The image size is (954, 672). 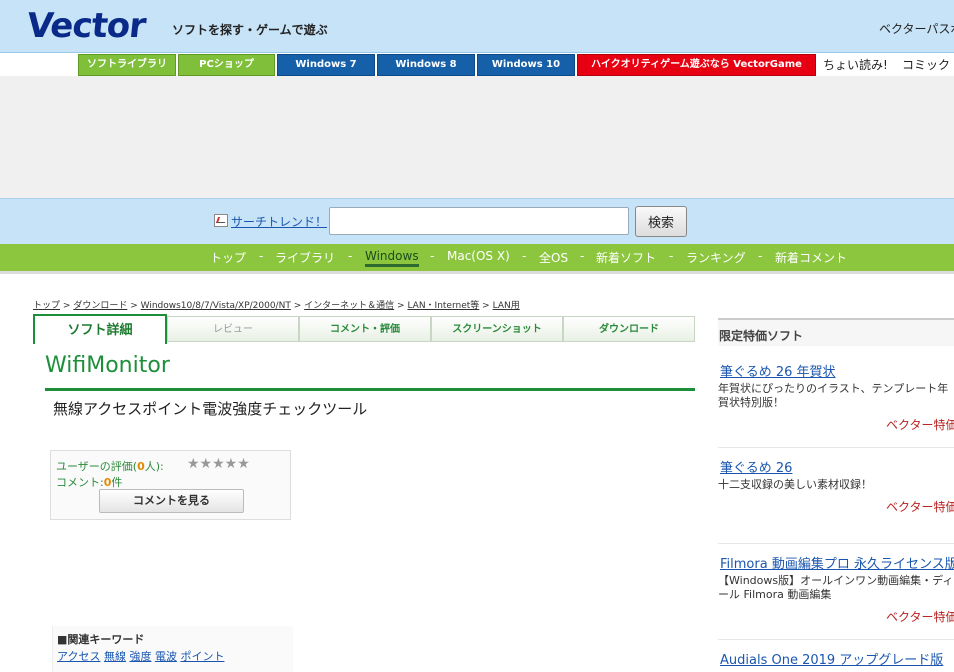 I want to click on breadcrumb-lan: LAN用, so click(x=506, y=306).